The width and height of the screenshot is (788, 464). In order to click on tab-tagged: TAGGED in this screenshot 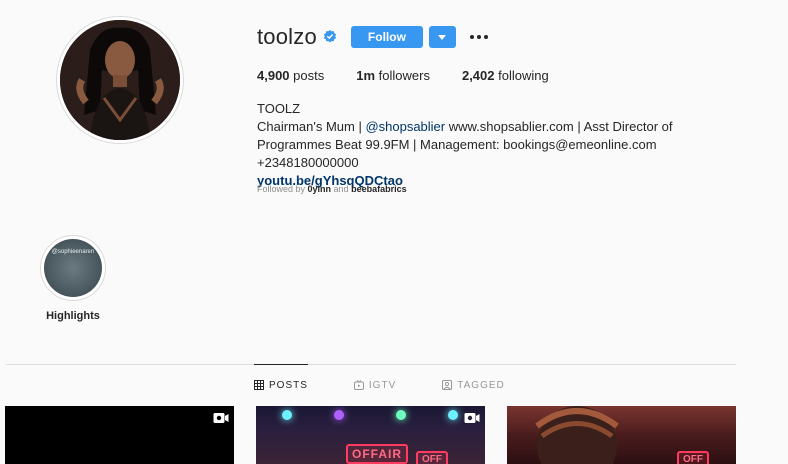, I will do `click(473, 385)`.